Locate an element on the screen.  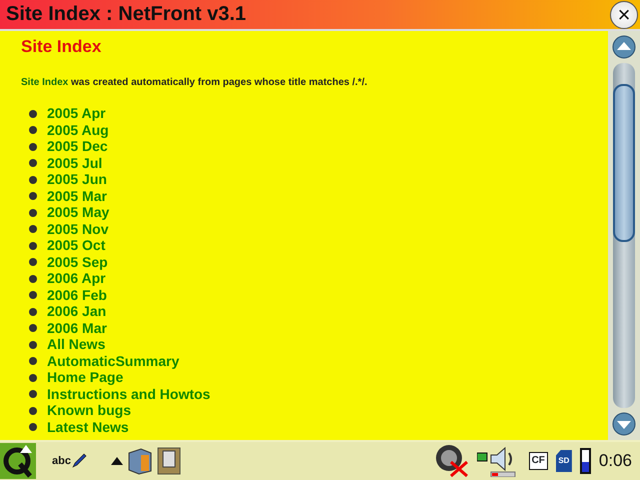
page-link: 2005 Jun is located at coordinates (77, 179).